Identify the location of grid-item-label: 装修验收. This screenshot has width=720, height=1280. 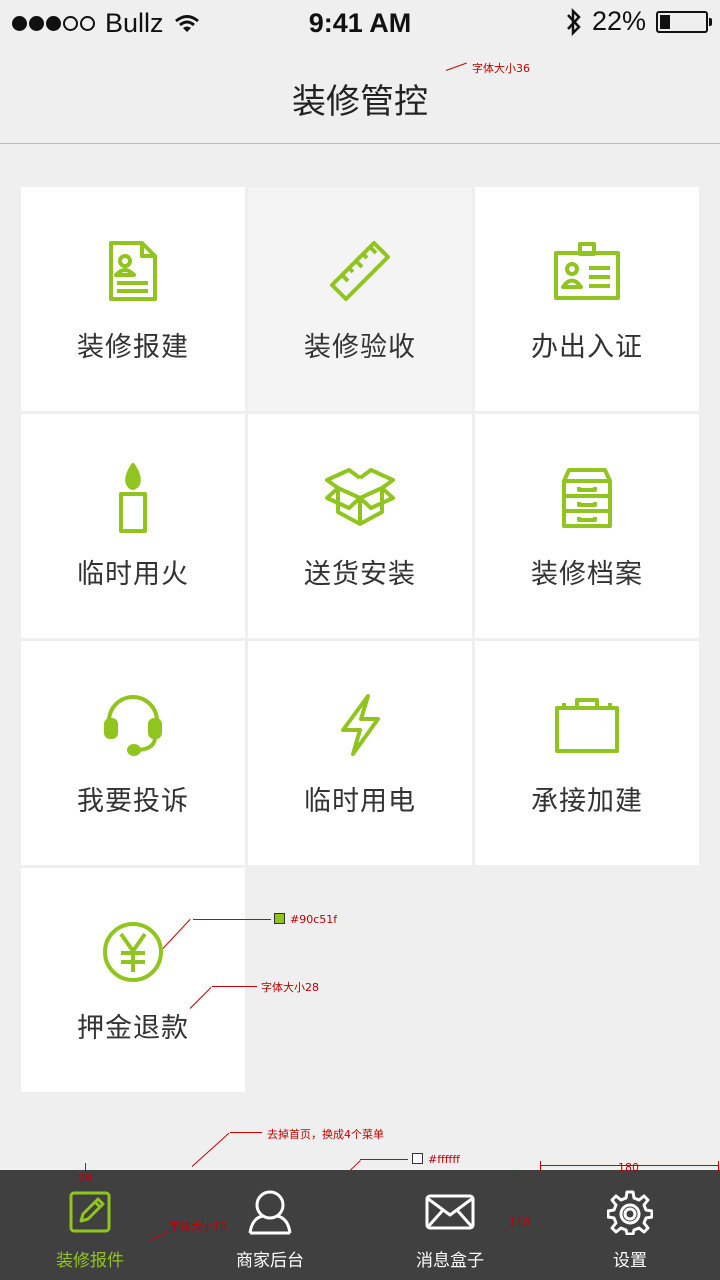
(360, 347).